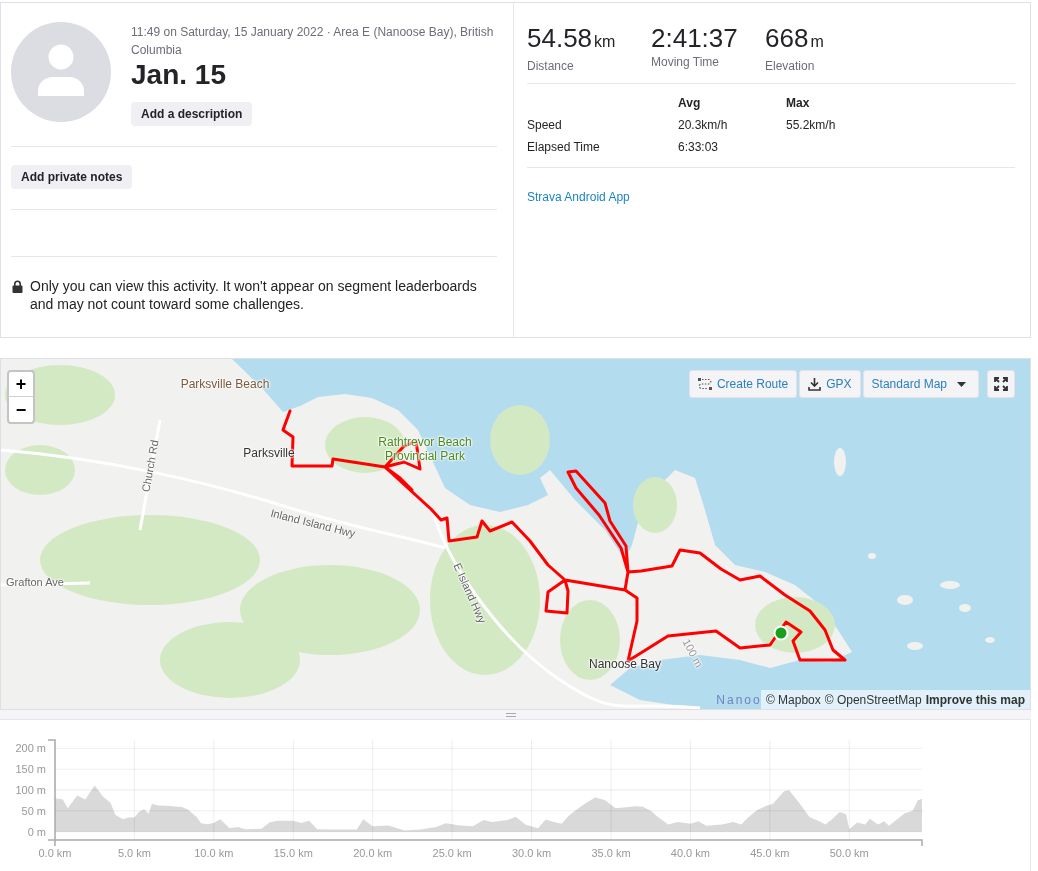  I want to click on improve-map-link: Improve this map, so click(975, 699).